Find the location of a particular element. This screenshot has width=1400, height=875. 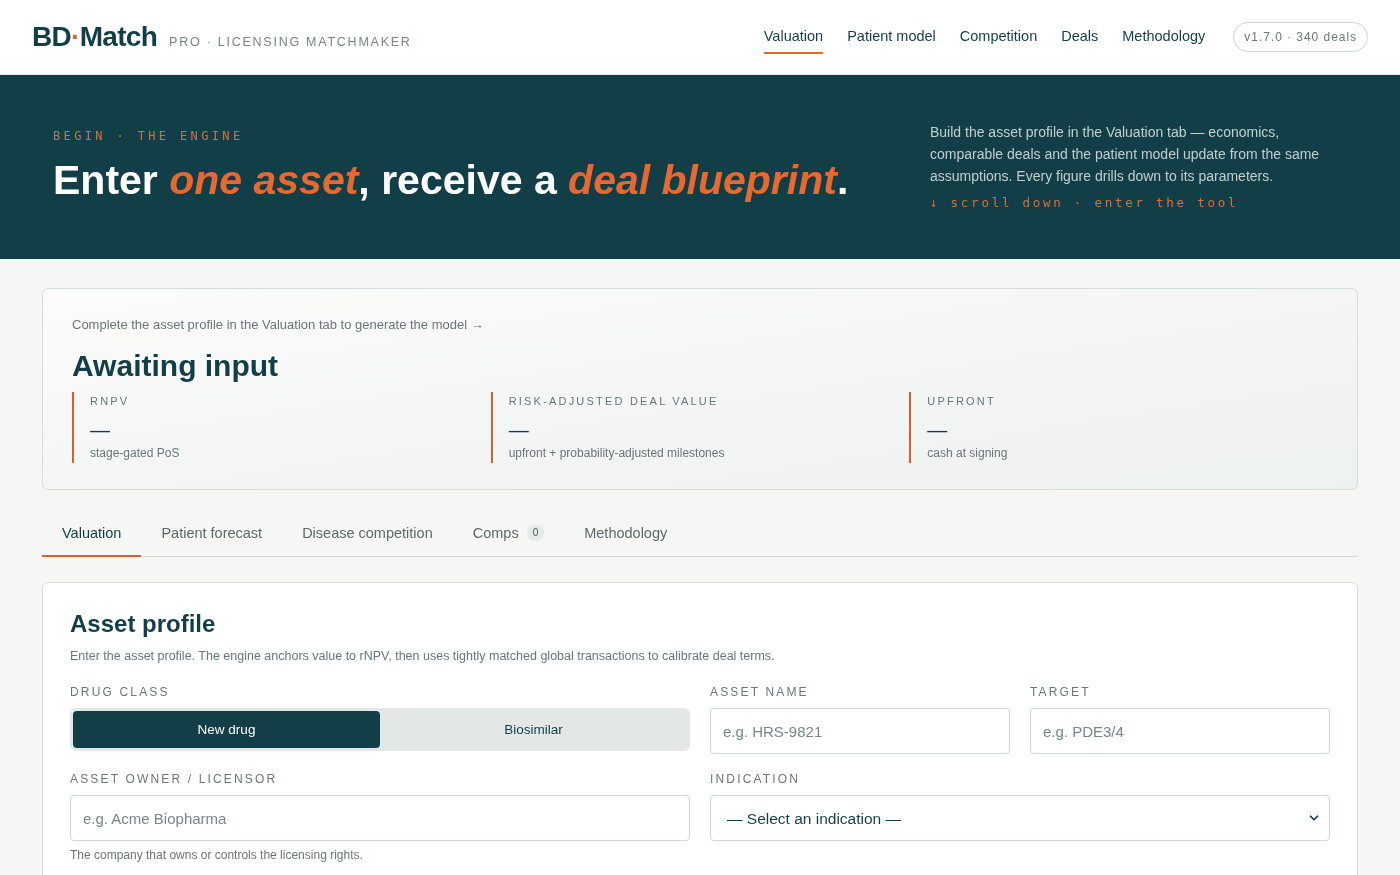

segment-option: Biosimilar is located at coordinates (533, 730).